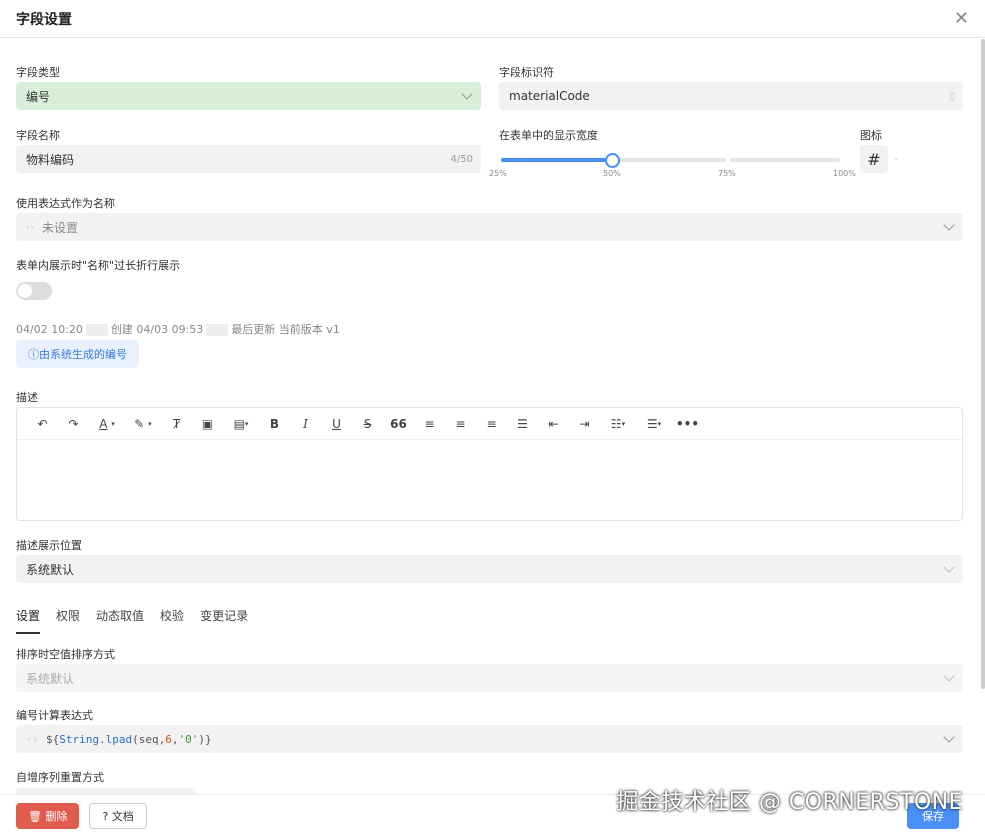 The image size is (985, 836). What do you see at coordinates (285, 329) in the screenshot?
I see `updated-text: 最后更新 当前版本 v1` at bounding box center [285, 329].